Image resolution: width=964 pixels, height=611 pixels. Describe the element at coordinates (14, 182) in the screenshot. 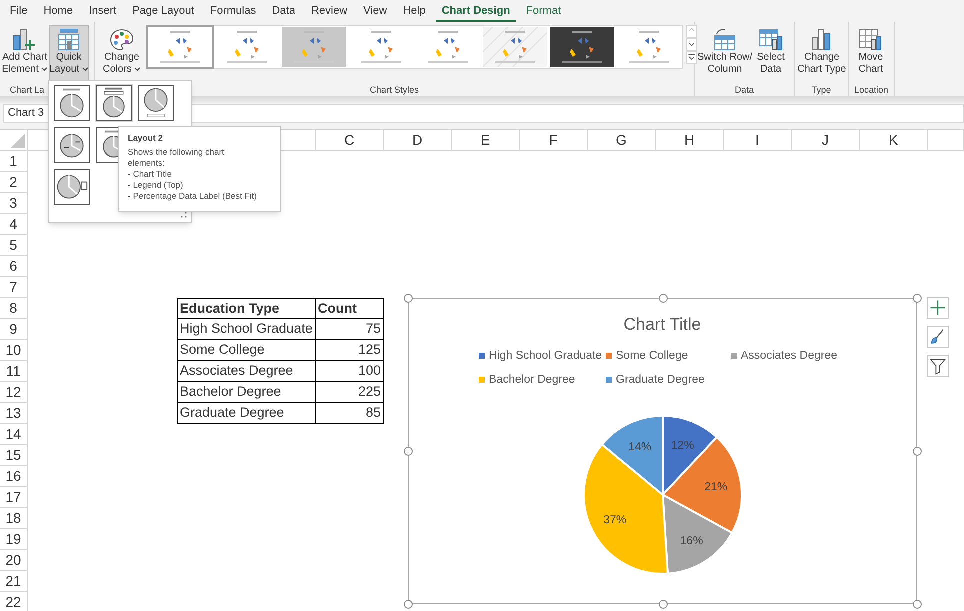

I see `row-header: 2` at that location.